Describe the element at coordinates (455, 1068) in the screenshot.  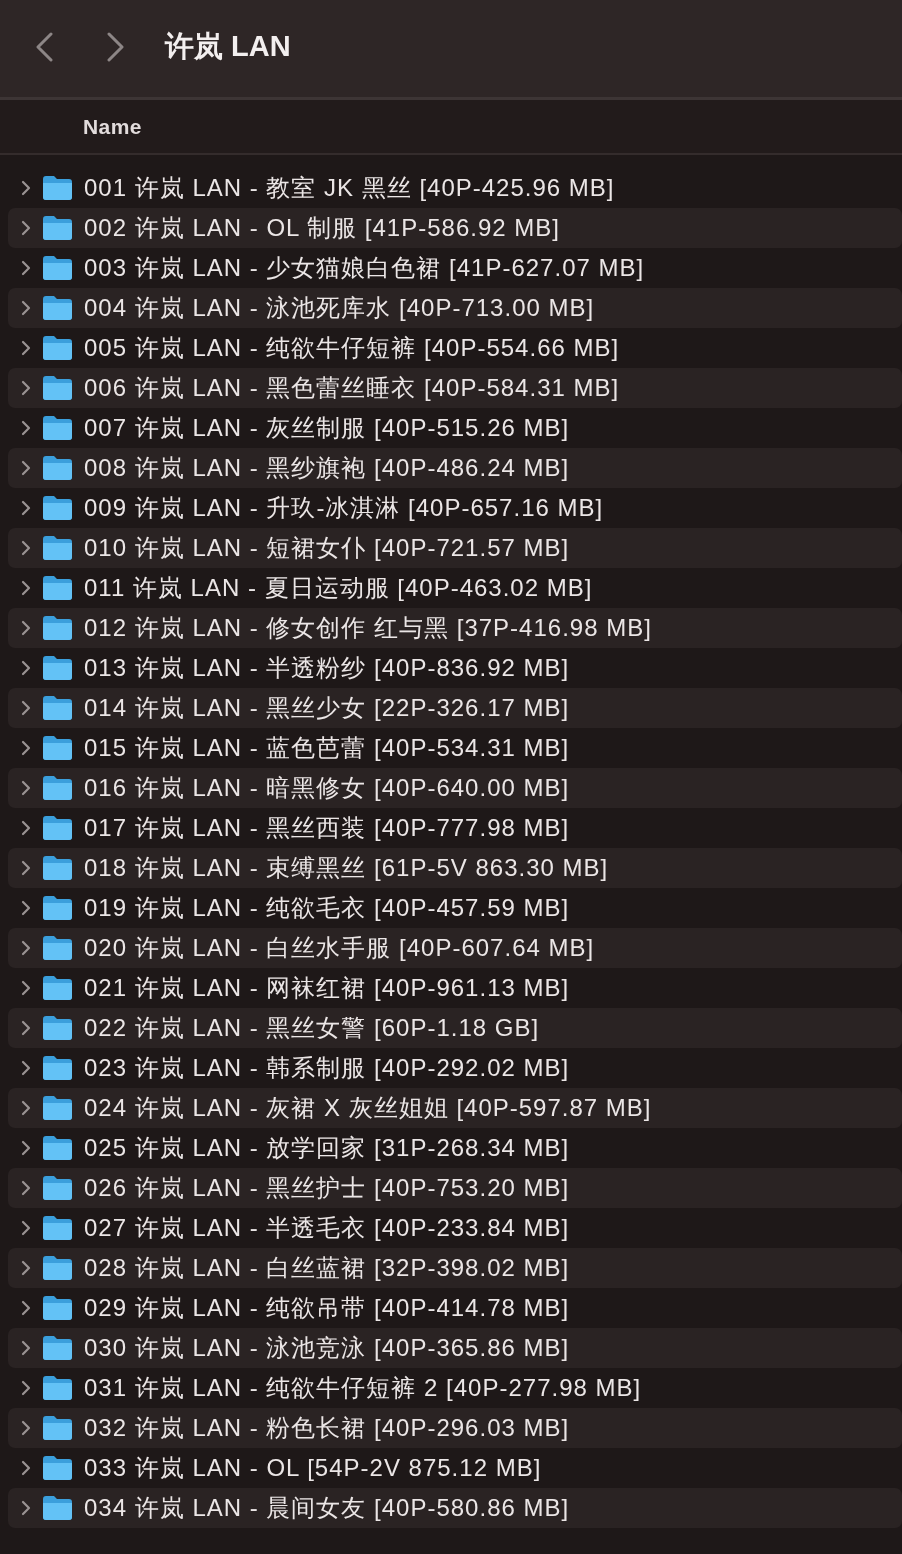
I see `list-row: 023 许岚 LAN - 韩系制服 [40P-292.02 MB]` at that location.